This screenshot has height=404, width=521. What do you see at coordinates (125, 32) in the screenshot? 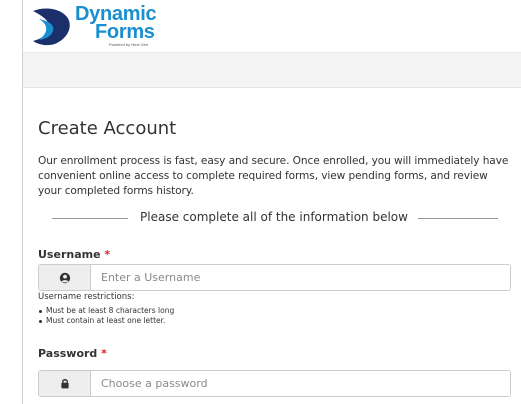
I see `brand-name-line2: Forms` at bounding box center [125, 32].